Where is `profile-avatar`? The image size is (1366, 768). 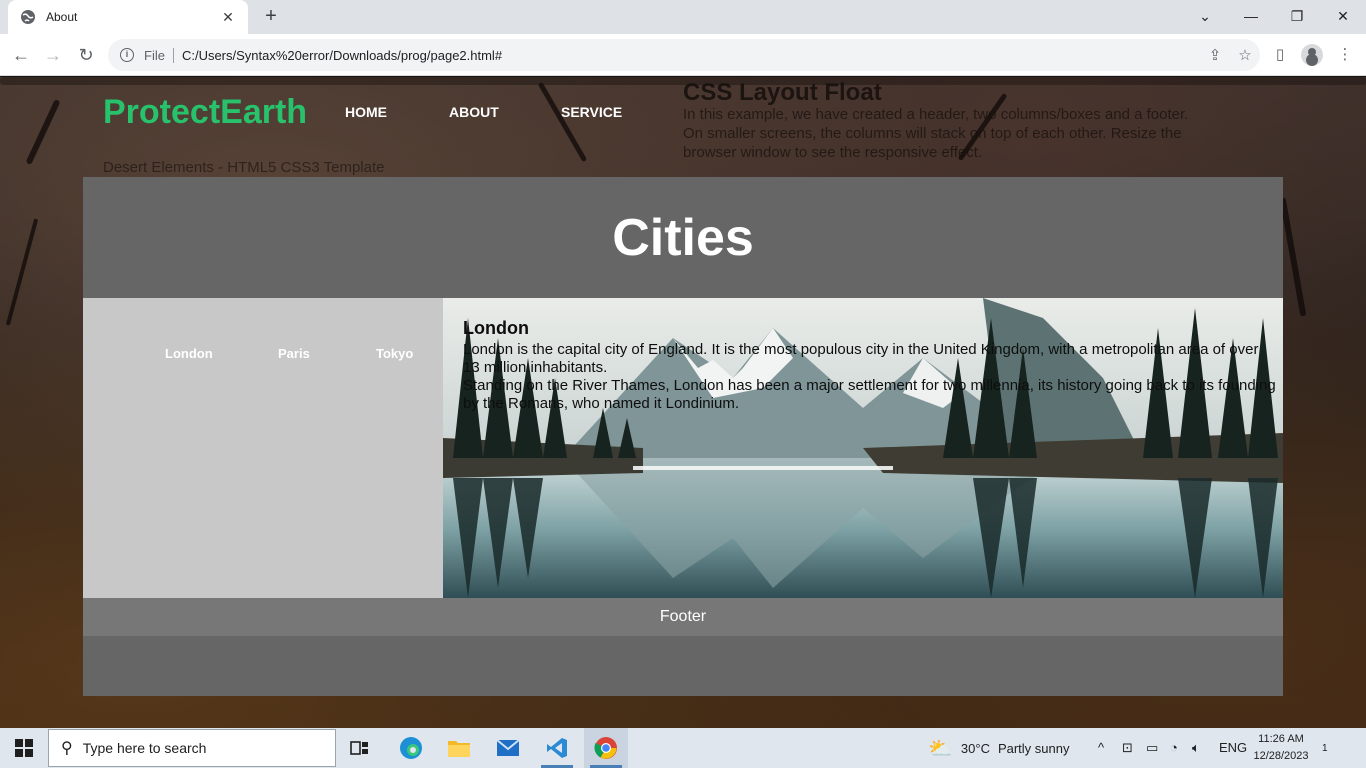 profile-avatar is located at coordinates (1312, 55).